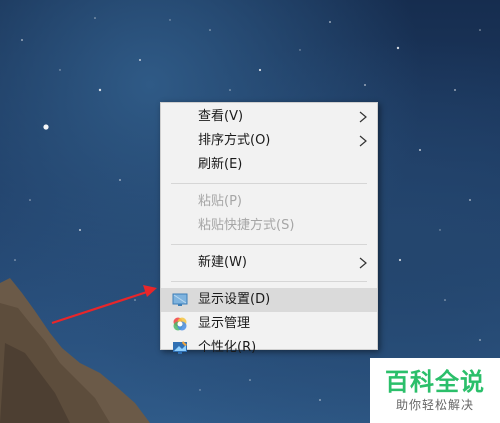 The image size is (500, 423). I want to click on menu-item-display-manager: 显示管理, so click(269, 324).